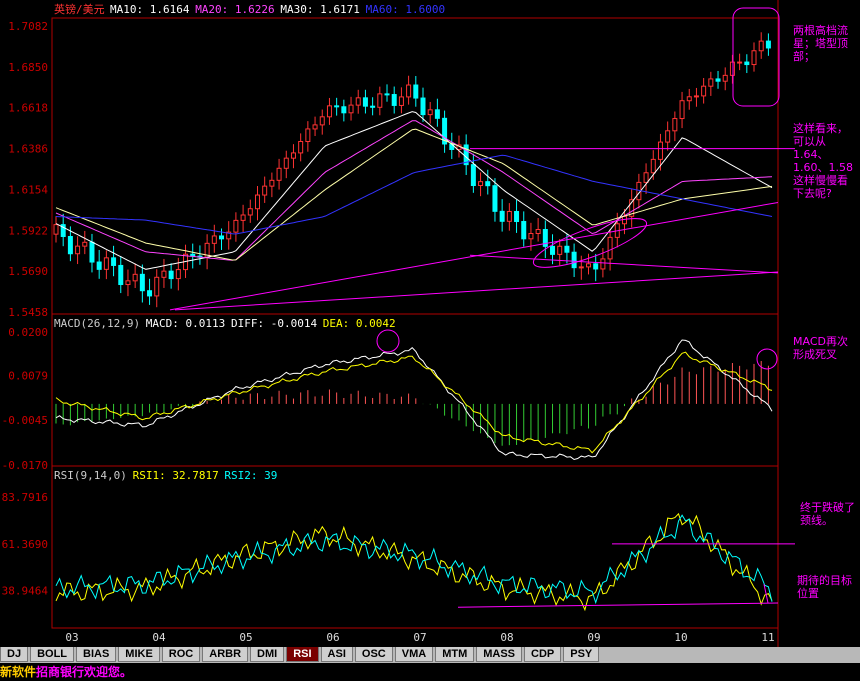 This screenshot has width=860, height=681. Describe the element at coordinates (414, 562) in the screenshot. I see `rsi-rsi1-line` at that location.